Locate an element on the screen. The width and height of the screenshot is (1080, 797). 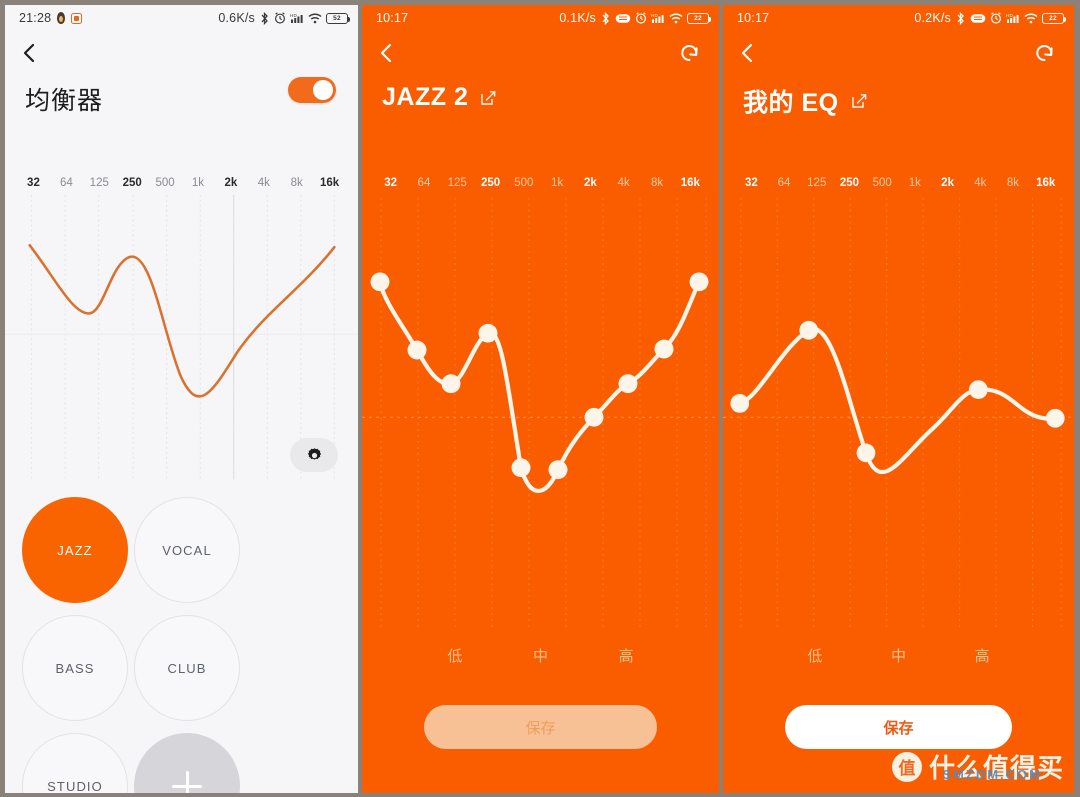
watermark-badge: 值 is located at coordinates (906, 766).